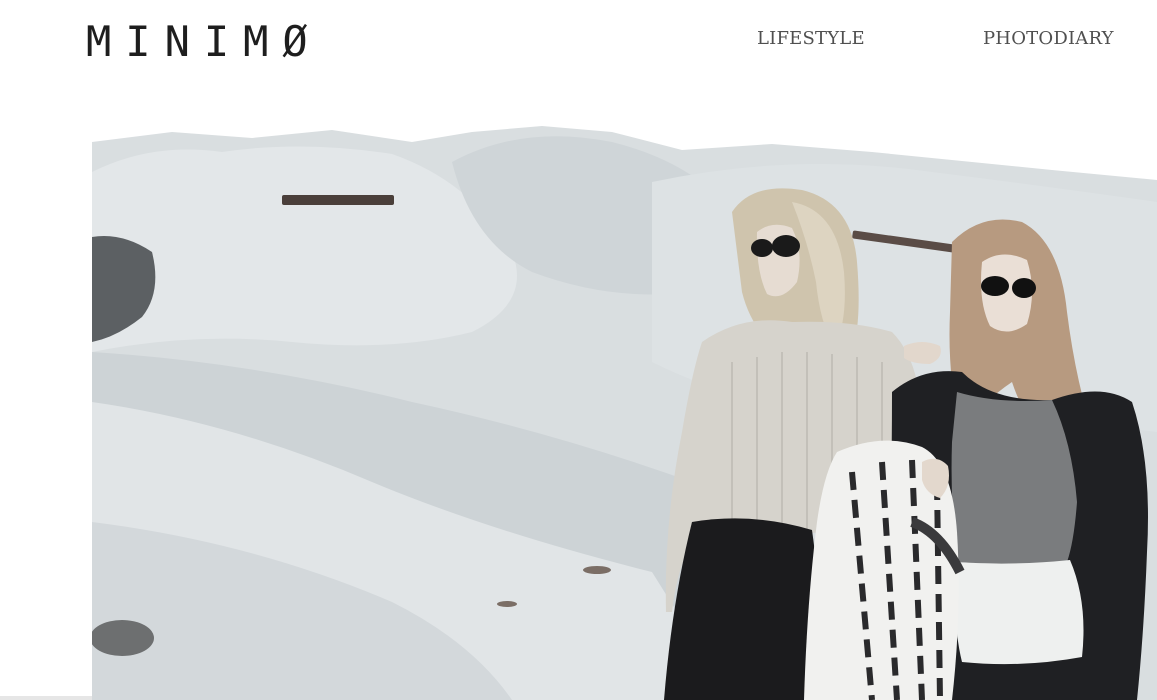 The image size is (1157, 700). I want to click on sunglasses-left-r, so click(786, 246).